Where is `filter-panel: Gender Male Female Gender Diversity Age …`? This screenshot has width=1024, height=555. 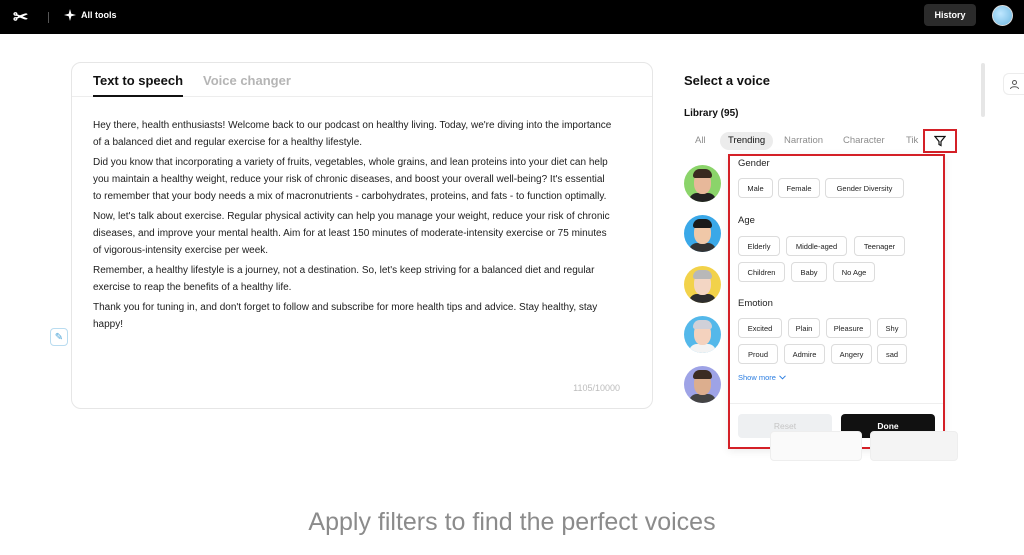 filter-panel: Gender Male Female Gender Diversity Age … is located at coordinates (836, 301).